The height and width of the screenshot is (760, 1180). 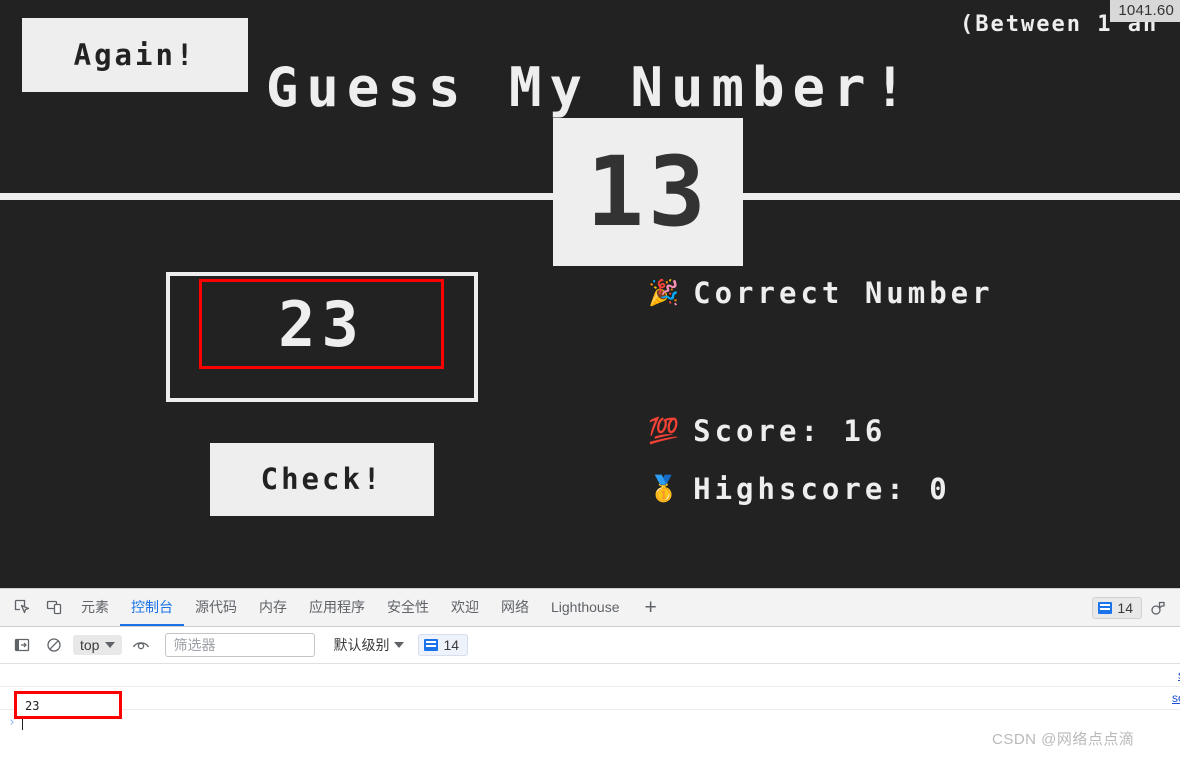 I want to click on party-popper-icon: 🎉, so click(x=664, y=292).